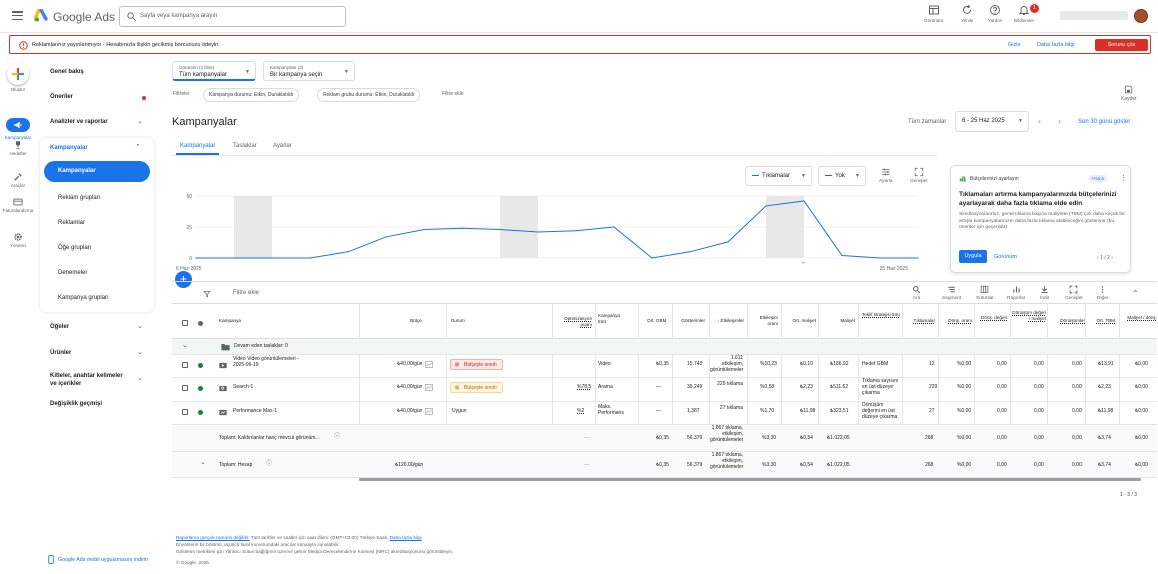 The image size is (1158, 574). Describe the element at coordinates (1094, 15) in the screenshot. I see `account-name-blurred` at that location.